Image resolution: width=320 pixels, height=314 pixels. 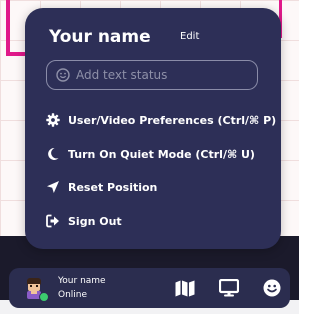 What do you see at coordinates (113, 187) in the screenshot?
I see `menu-item-label: Reset Position` at bounding box center [113, 187].